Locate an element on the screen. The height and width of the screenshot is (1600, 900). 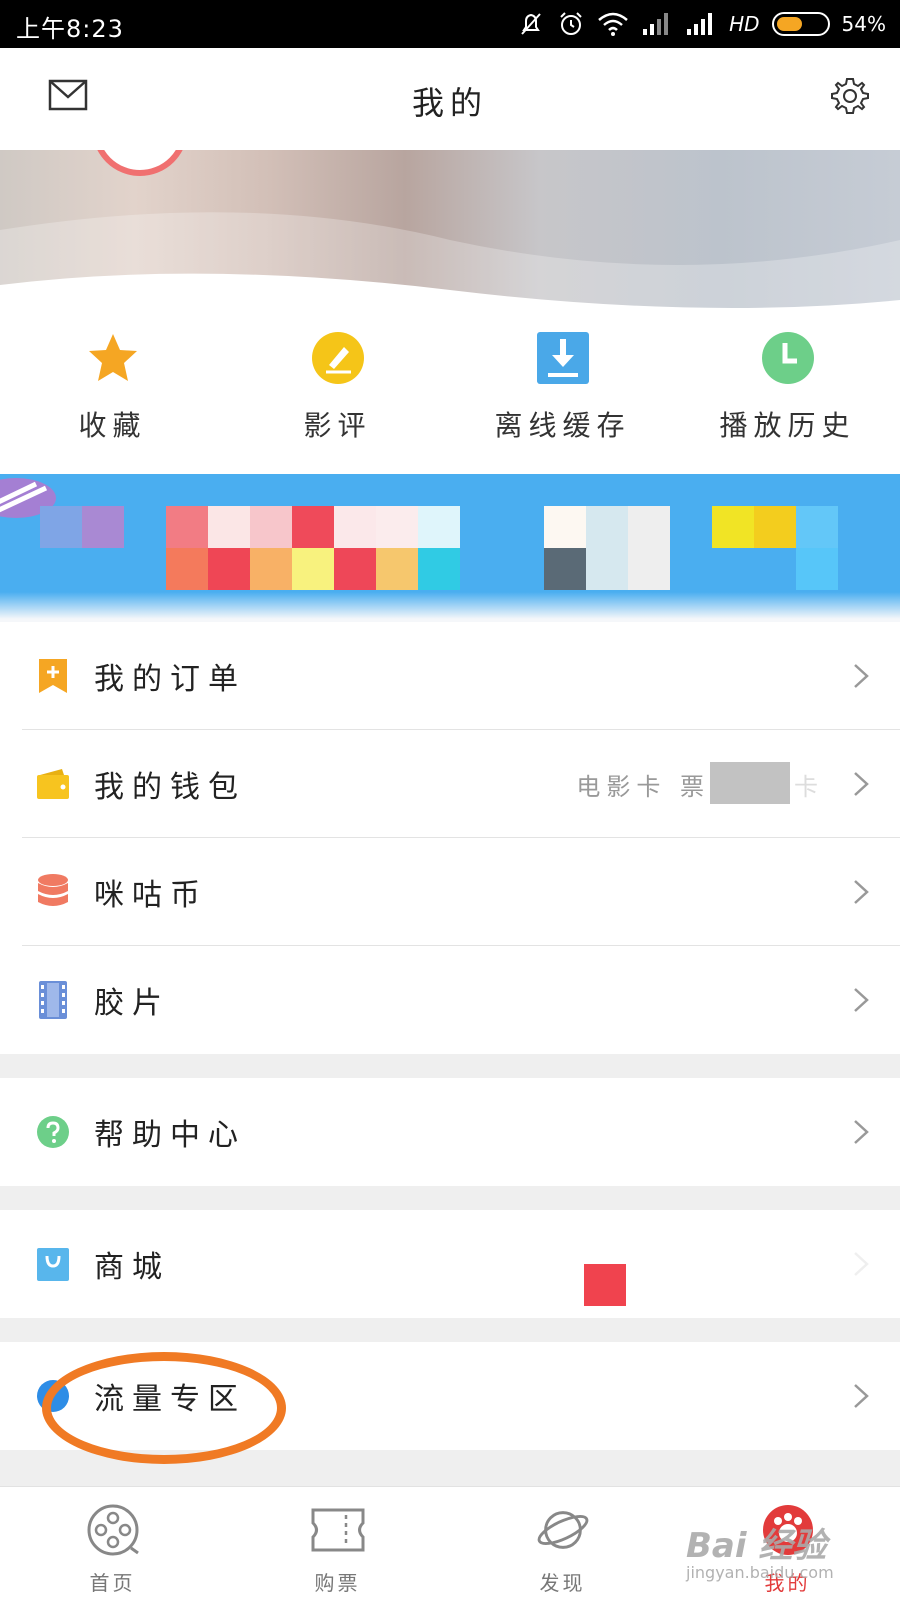
menu-group-help: 帮助中心 is located at coordinates (450, 1132).